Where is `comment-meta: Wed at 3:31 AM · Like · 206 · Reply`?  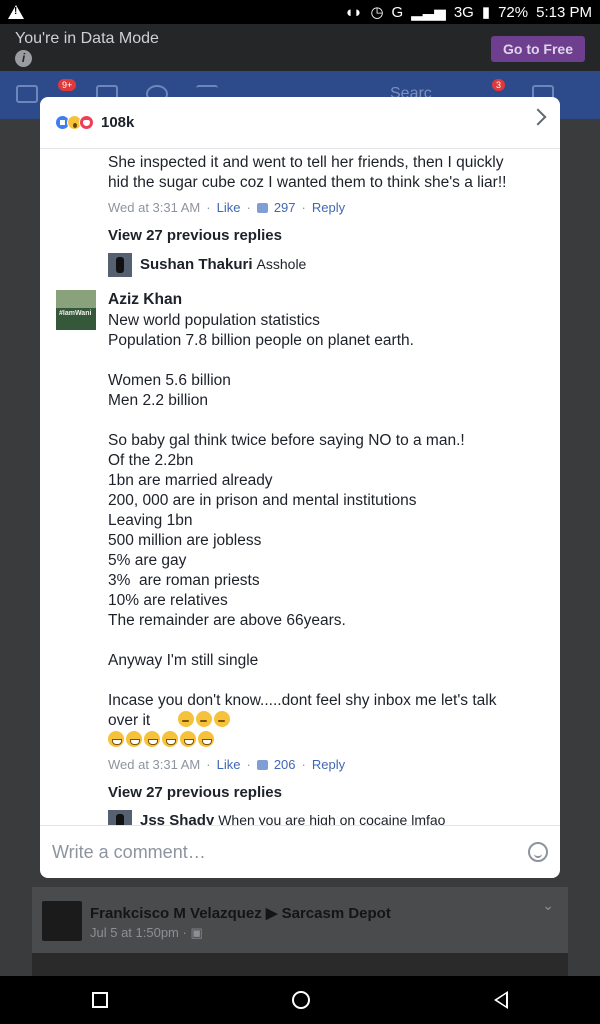 comment-meta: Wed at 3:31 AM · Like · 206 · Reply is located at coordinates (227, 764).